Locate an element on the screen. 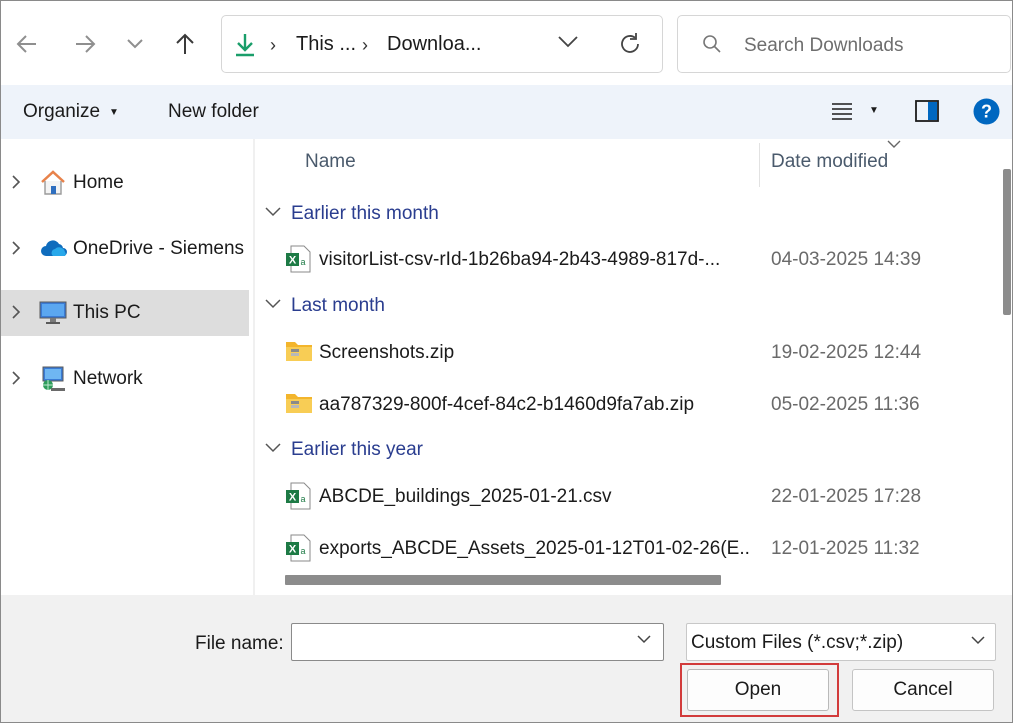 The image size is (1013, 723). back-button is located at coordinates (27, 44).